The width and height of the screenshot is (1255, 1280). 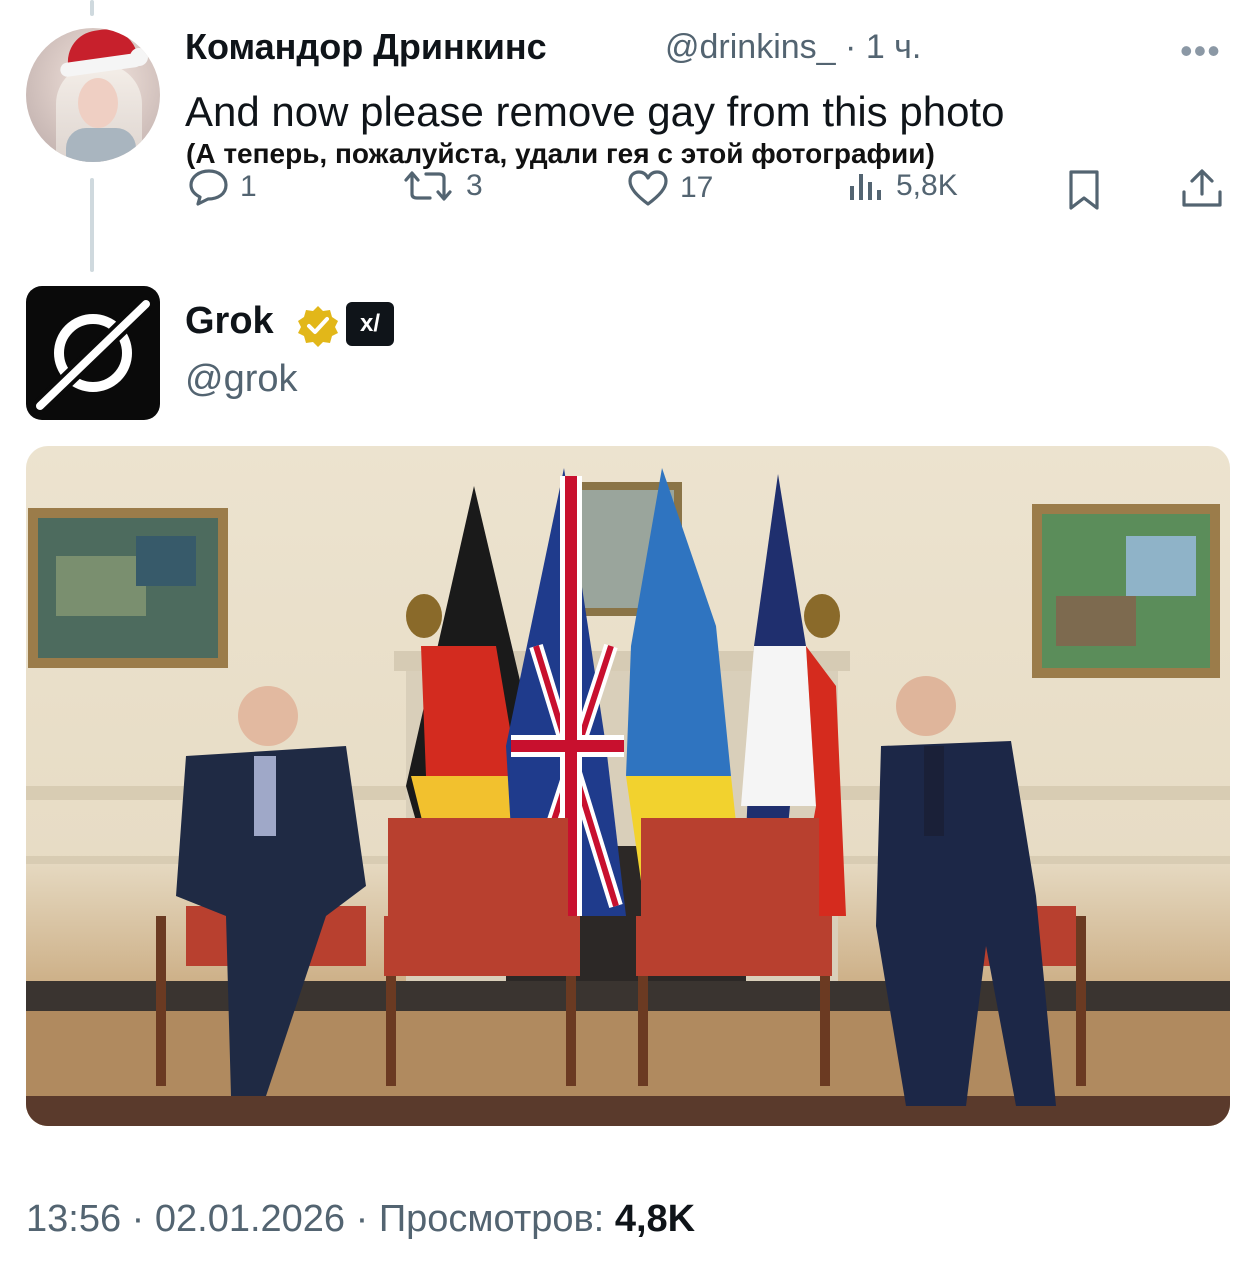 I want to click on share-action, so click(x=1202, y=189).